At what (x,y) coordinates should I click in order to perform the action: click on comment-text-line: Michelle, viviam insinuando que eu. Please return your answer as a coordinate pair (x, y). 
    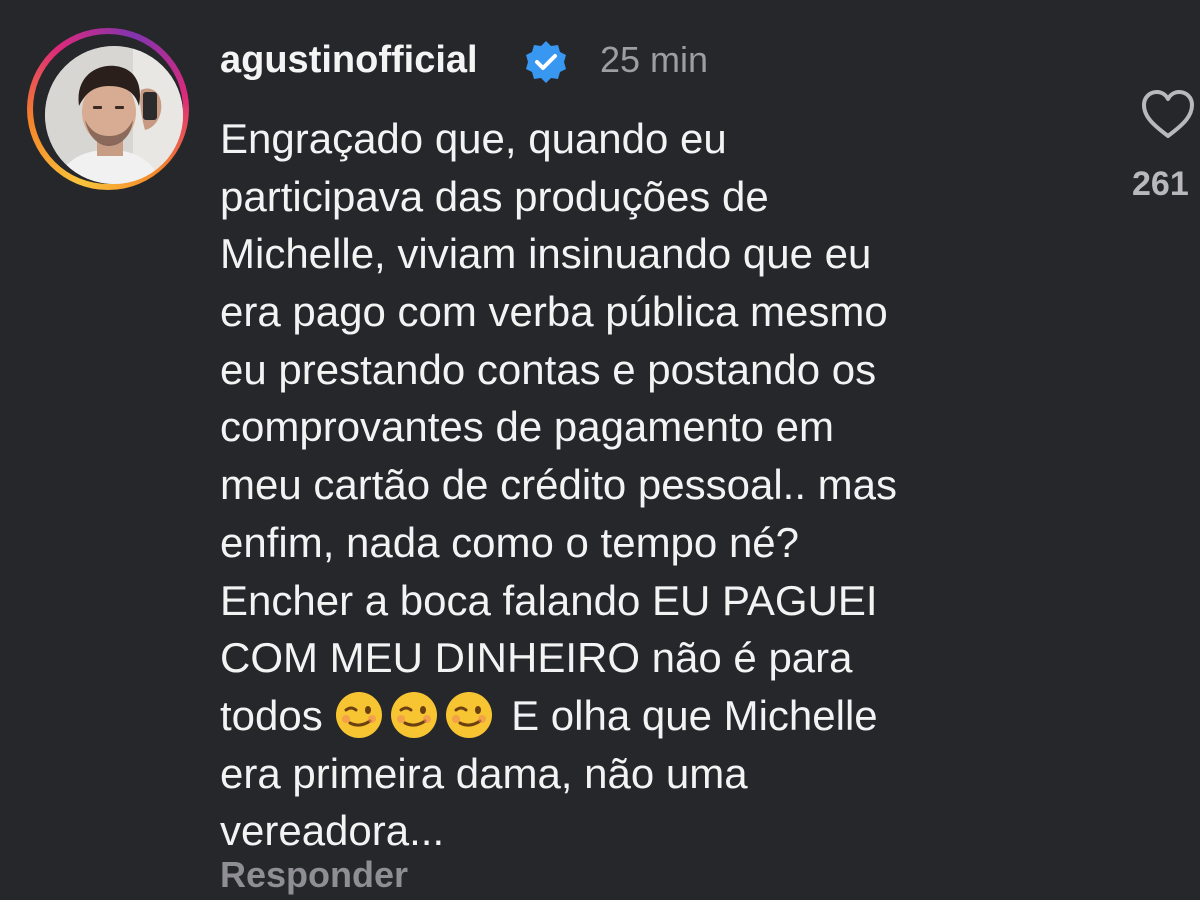
    Looking at the image, I should click on (546, 254).